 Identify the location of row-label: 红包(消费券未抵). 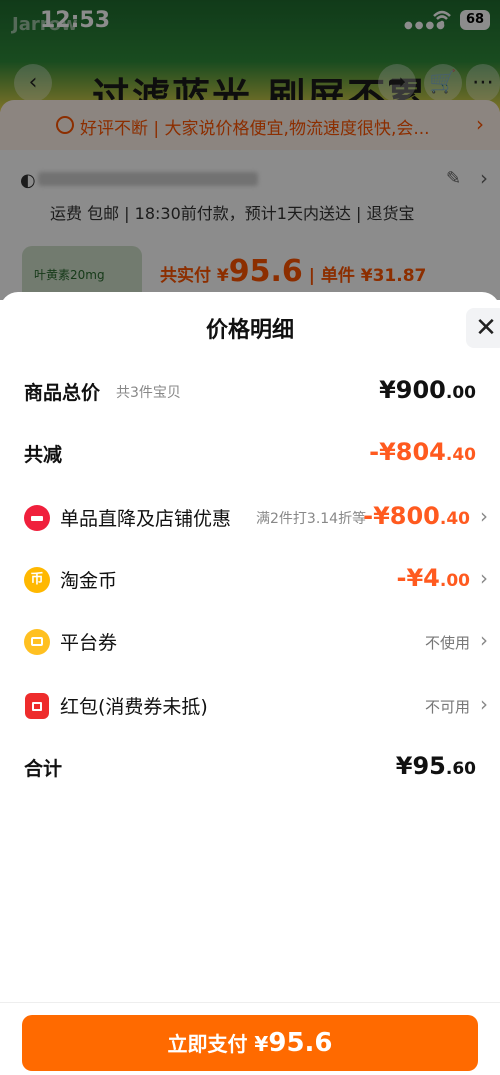
(134, 707).